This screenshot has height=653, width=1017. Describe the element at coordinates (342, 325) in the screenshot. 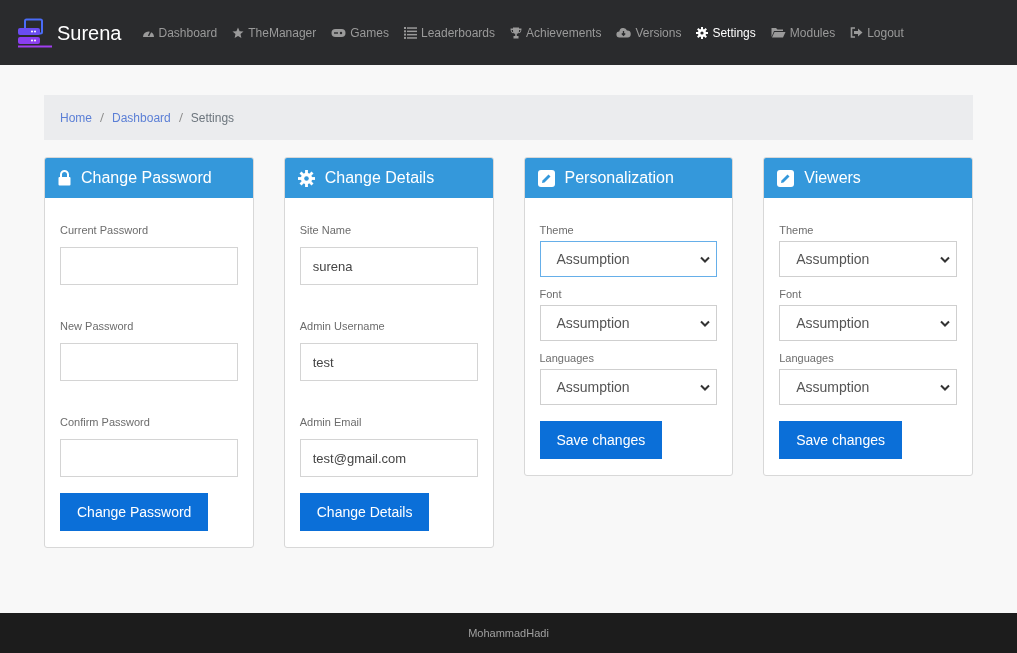

I see `field-label: Admin Username` at that location.